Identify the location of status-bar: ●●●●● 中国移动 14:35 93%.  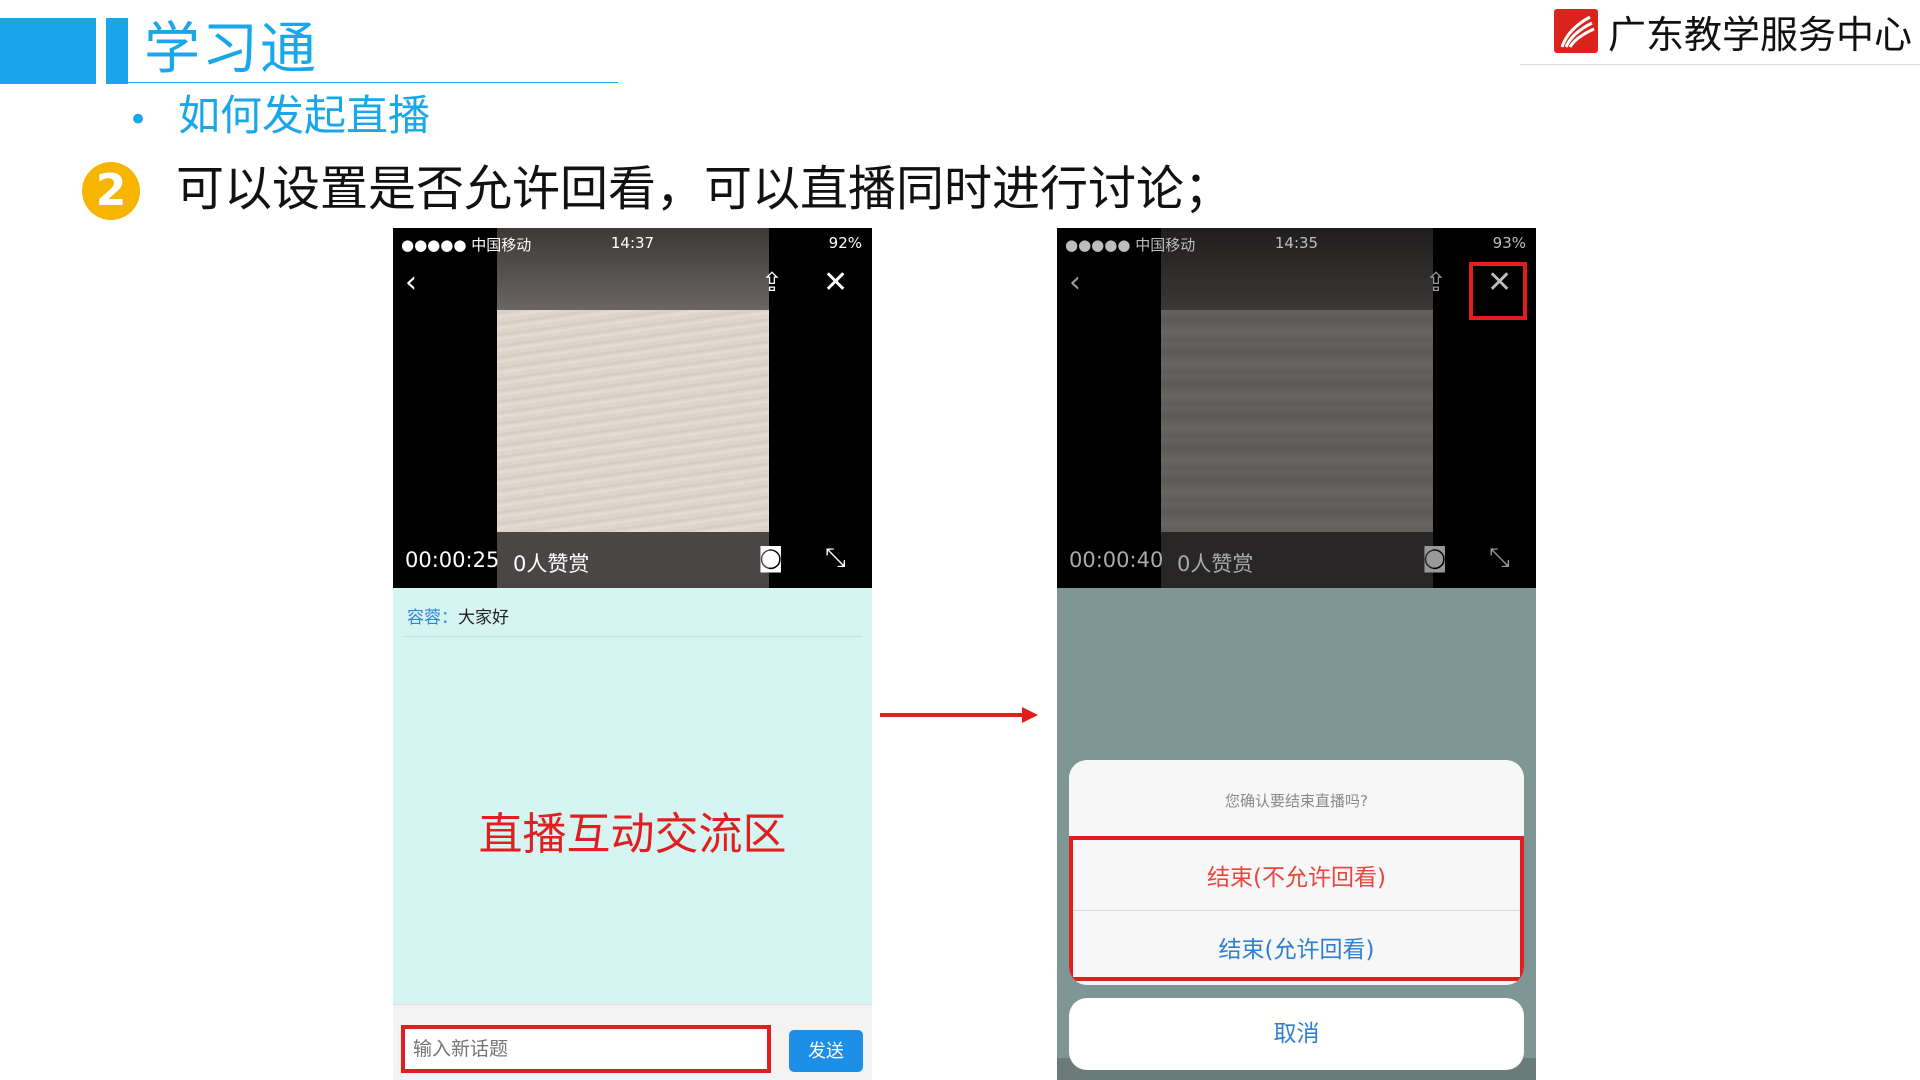
(1296, 243).